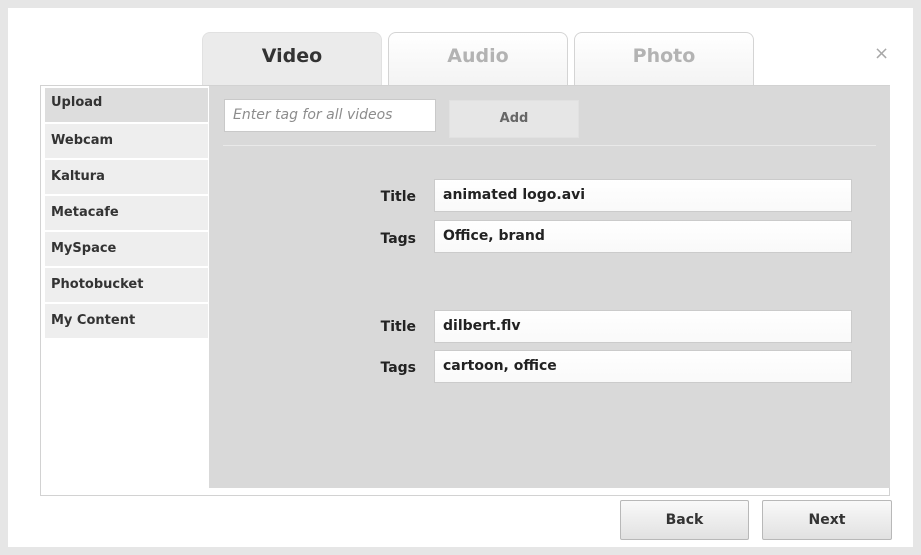  I want to click on tab-photo-label: Photo, so click(664, 56).